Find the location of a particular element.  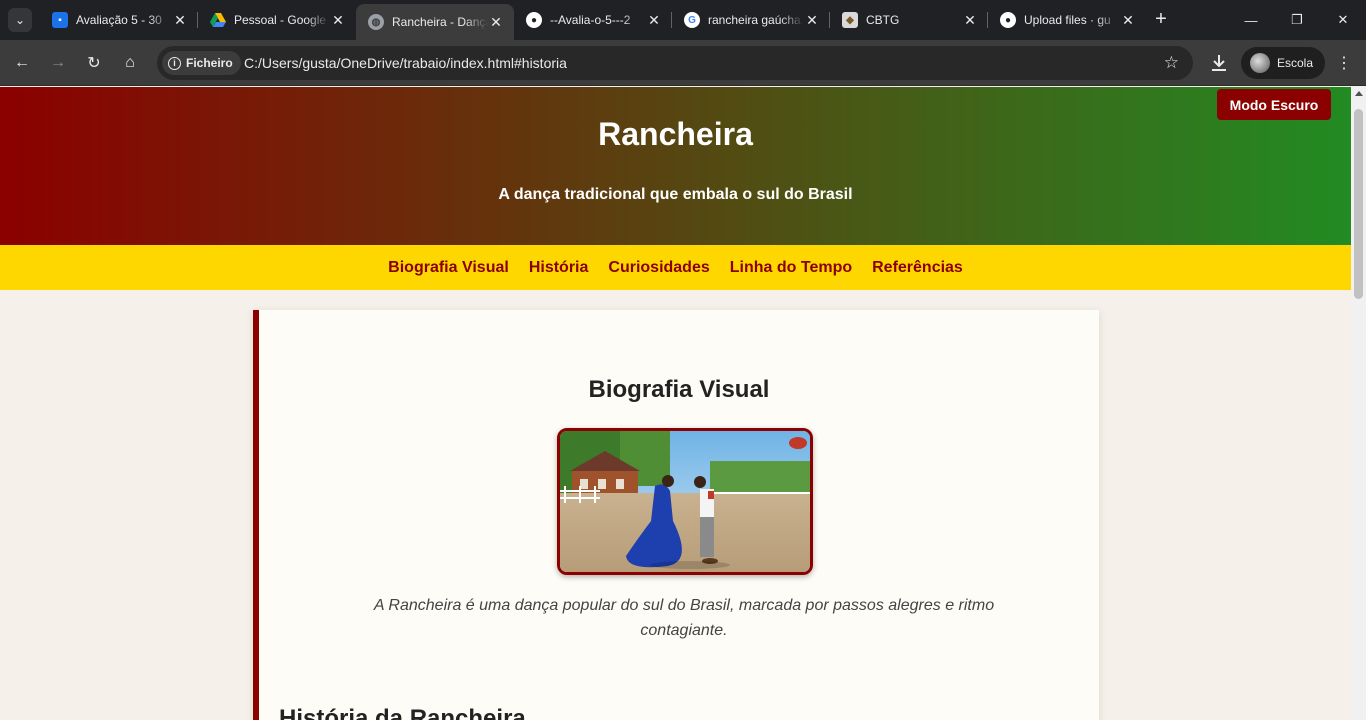

profile-name: Escola is located at coordinates (1295, 63).